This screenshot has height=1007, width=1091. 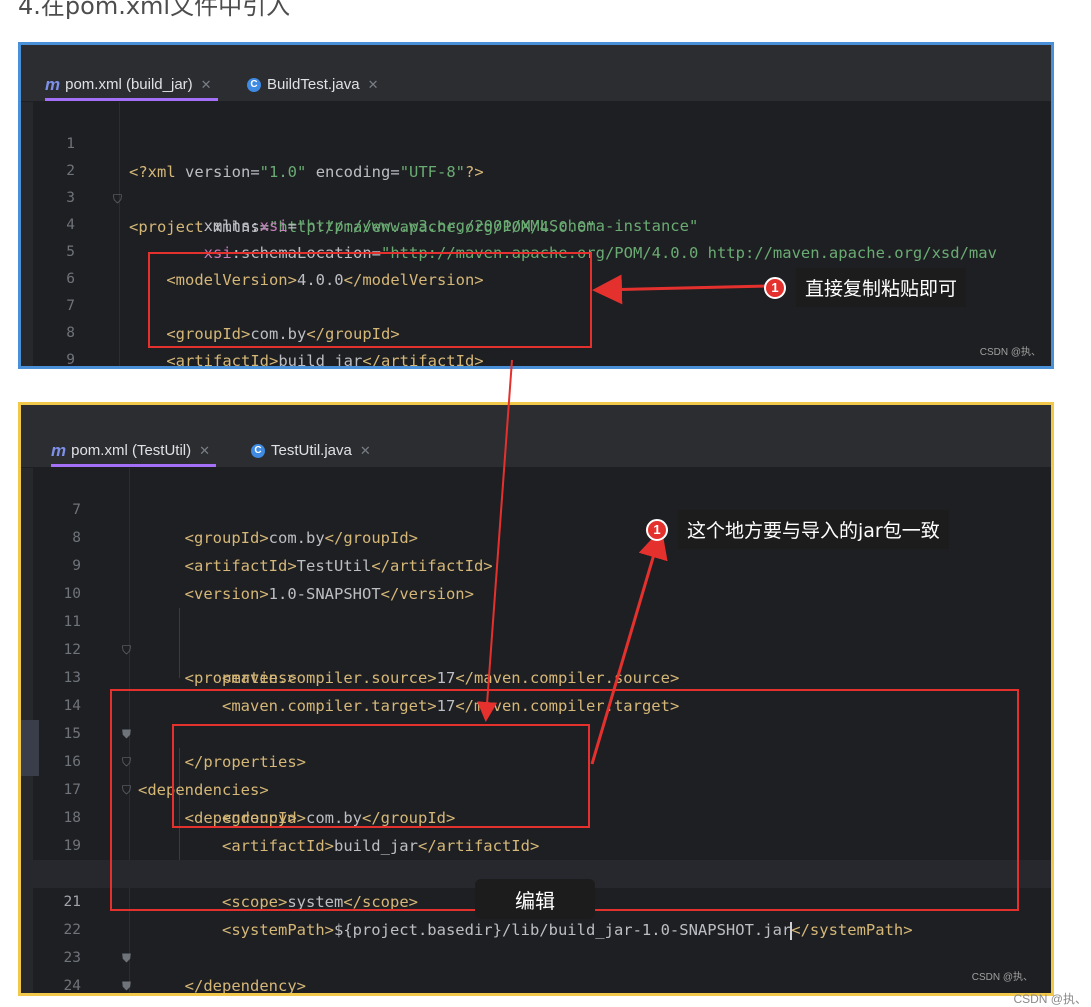 I want to click on annotation-callout-1: 1 直接复制粘贴即可, so click(x=865, y=287).